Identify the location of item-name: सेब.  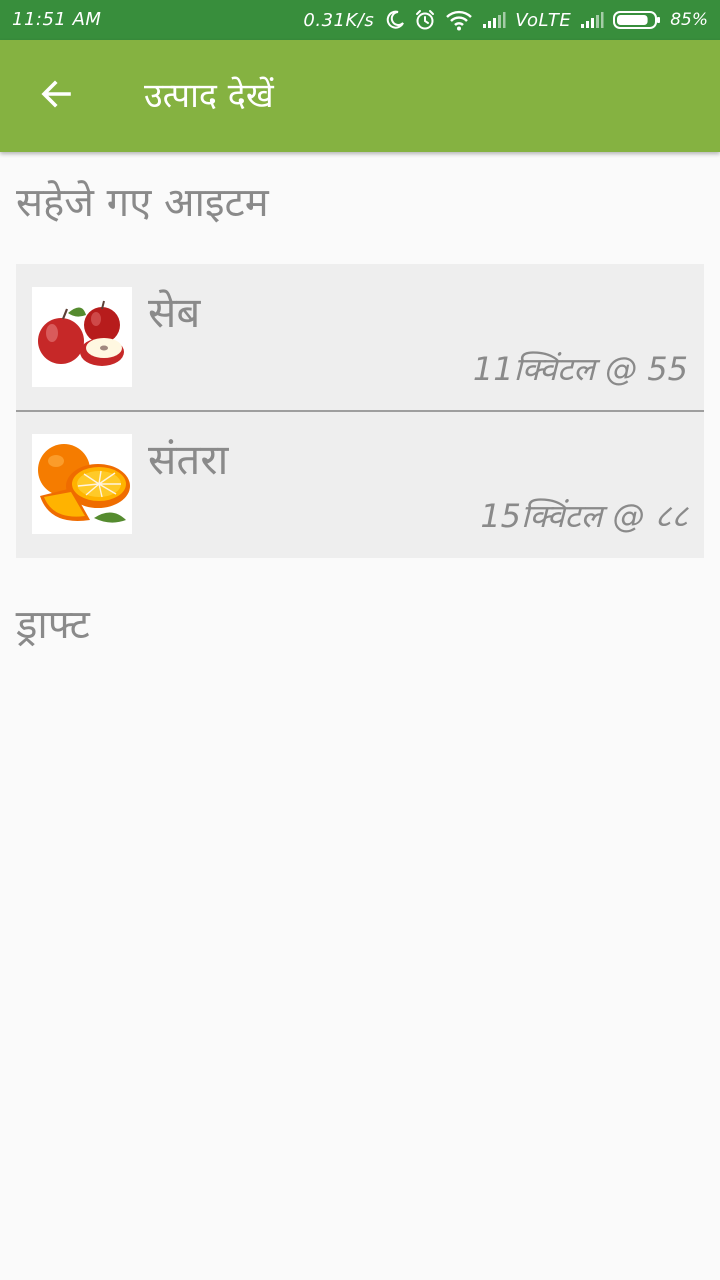
(174, 312).